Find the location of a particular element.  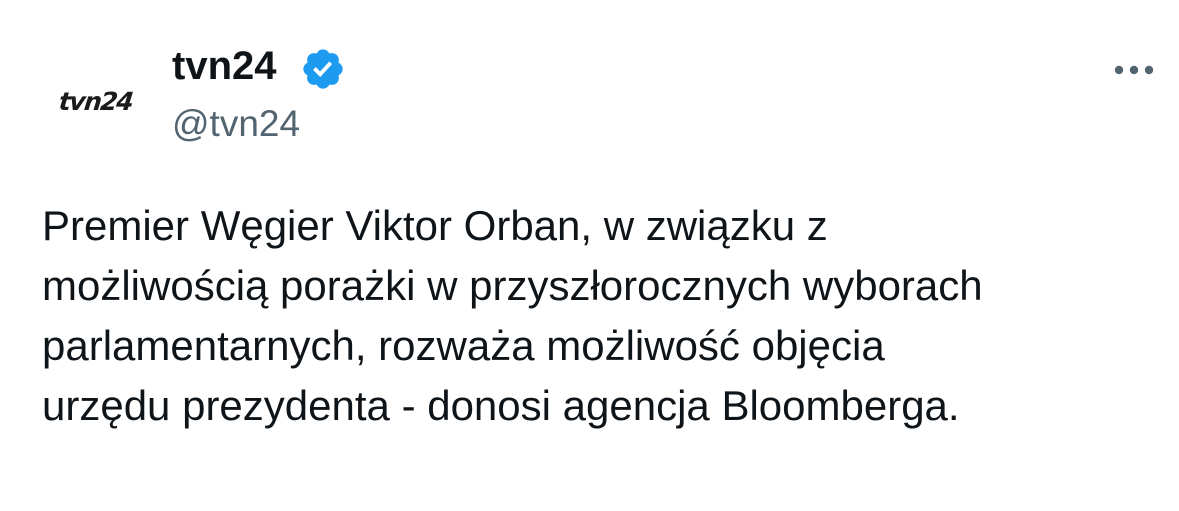

avatar: tvn24 is located at coordinates (96, 96).